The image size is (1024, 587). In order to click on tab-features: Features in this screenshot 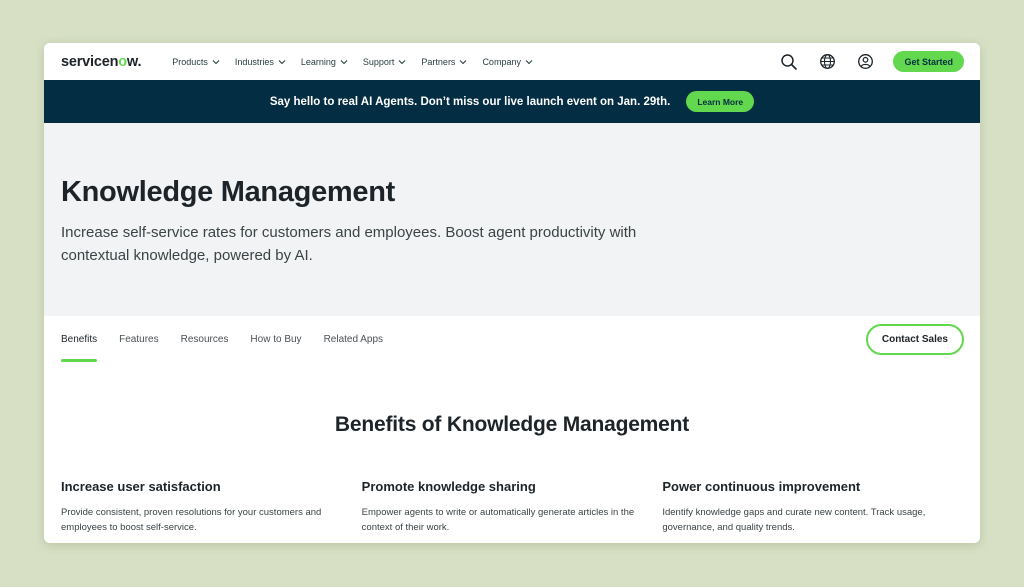, I will do `click(138, 339)`.